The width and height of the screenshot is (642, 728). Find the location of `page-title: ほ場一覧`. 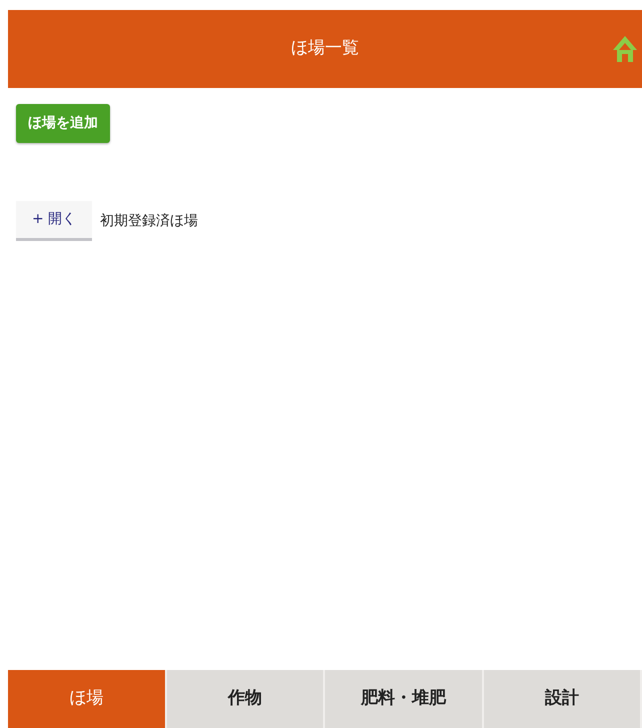

page-title: ほ場一覧 is located at coordinates (325, 48).